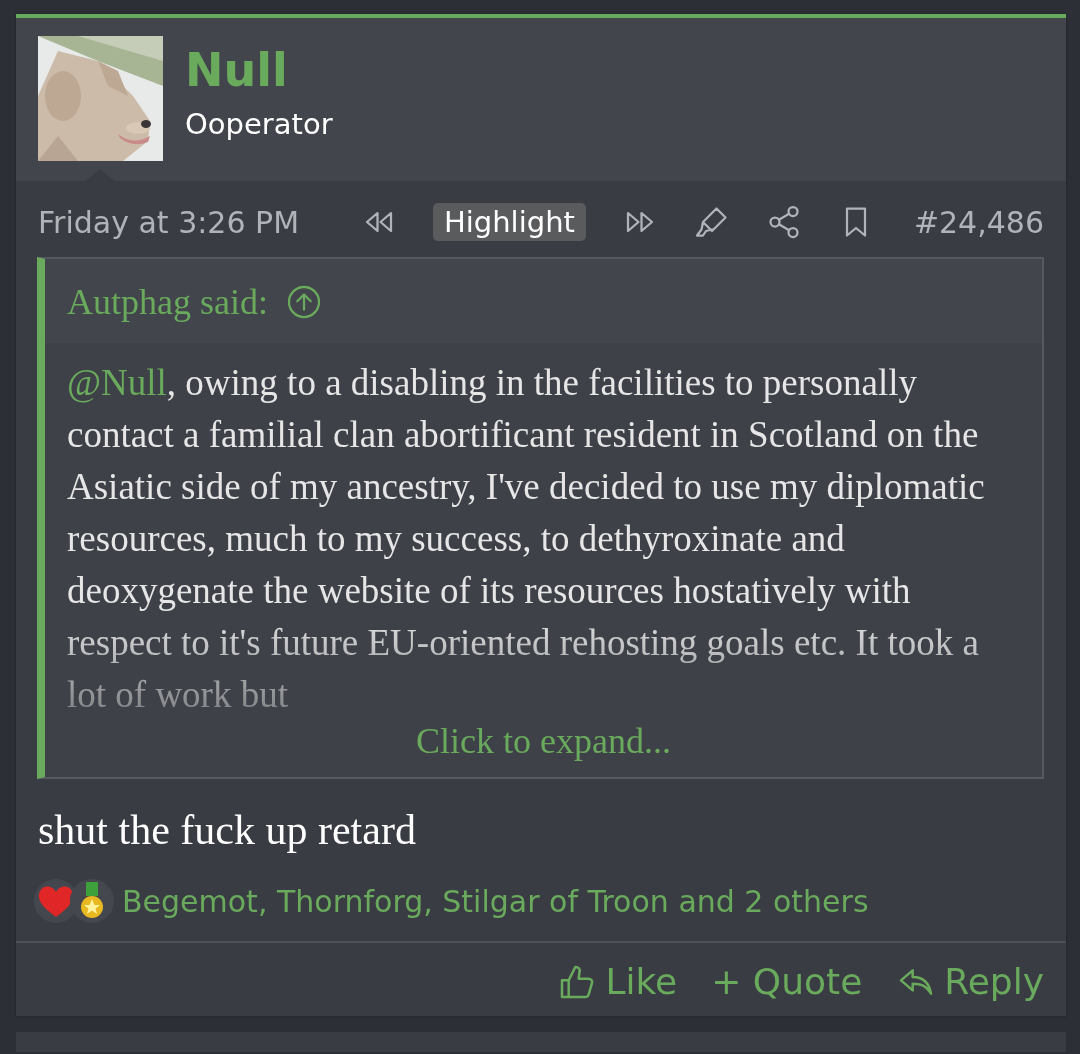  Describe the element at coordinates (787, 981) in the screenshot. I see `quote-button: + Quote` at that location.